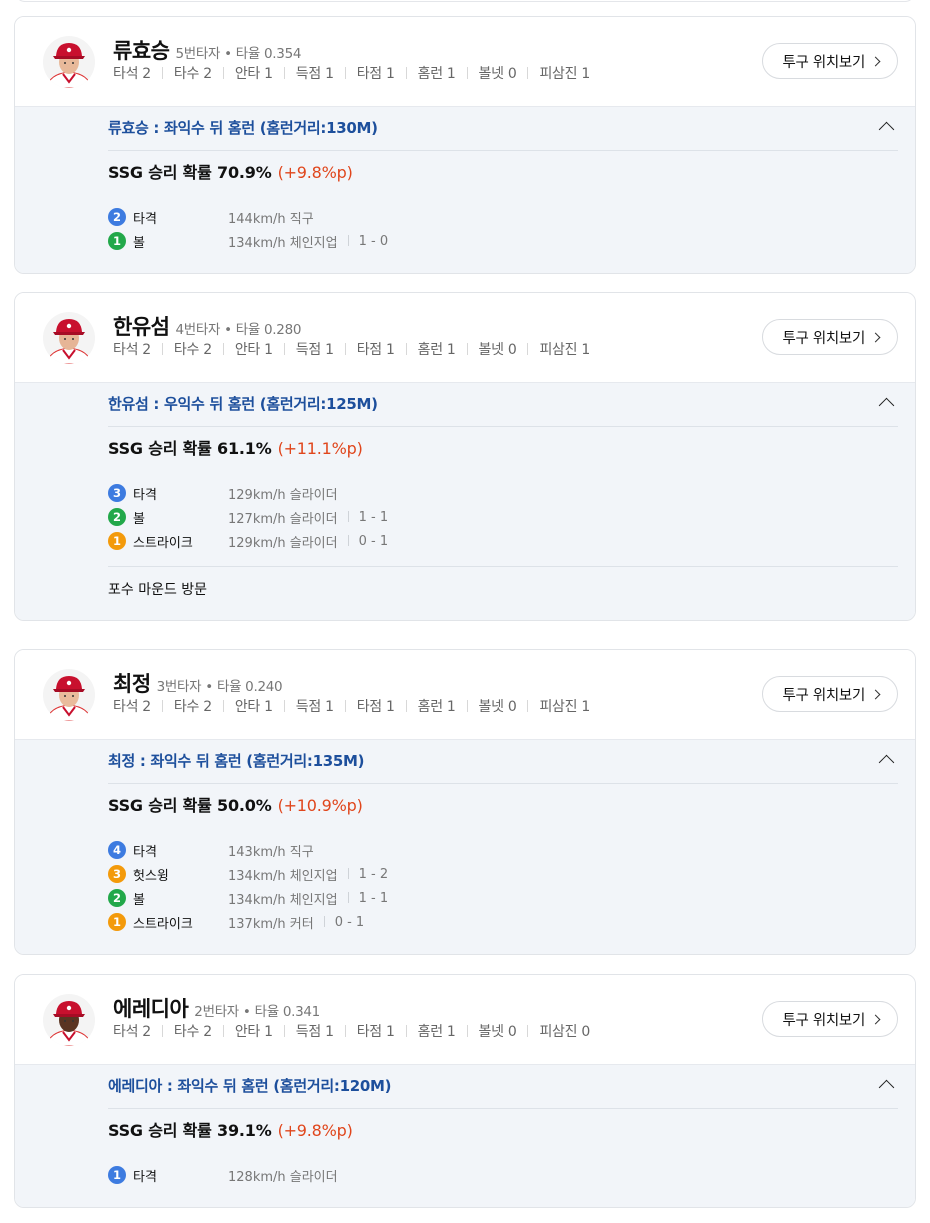 Image resolution: width=930 pixels, height=1223 pixels. I want to click on home-run-event-title: 한유섬 : 우익수 뒤 홈런 (홈런거리:125M), so click(503, 405).